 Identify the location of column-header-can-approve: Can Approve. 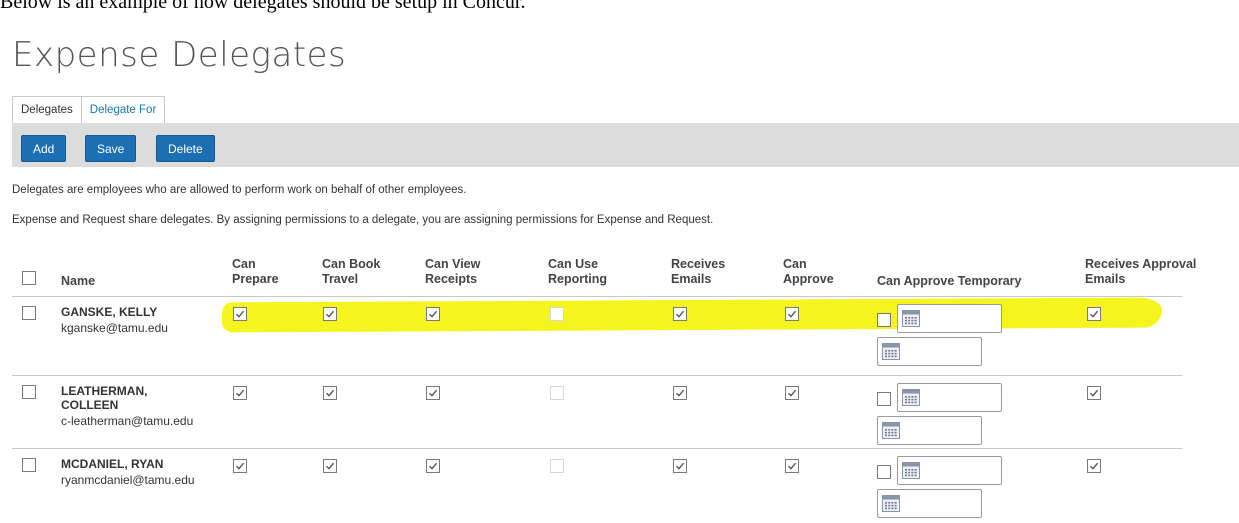
(808, 271).